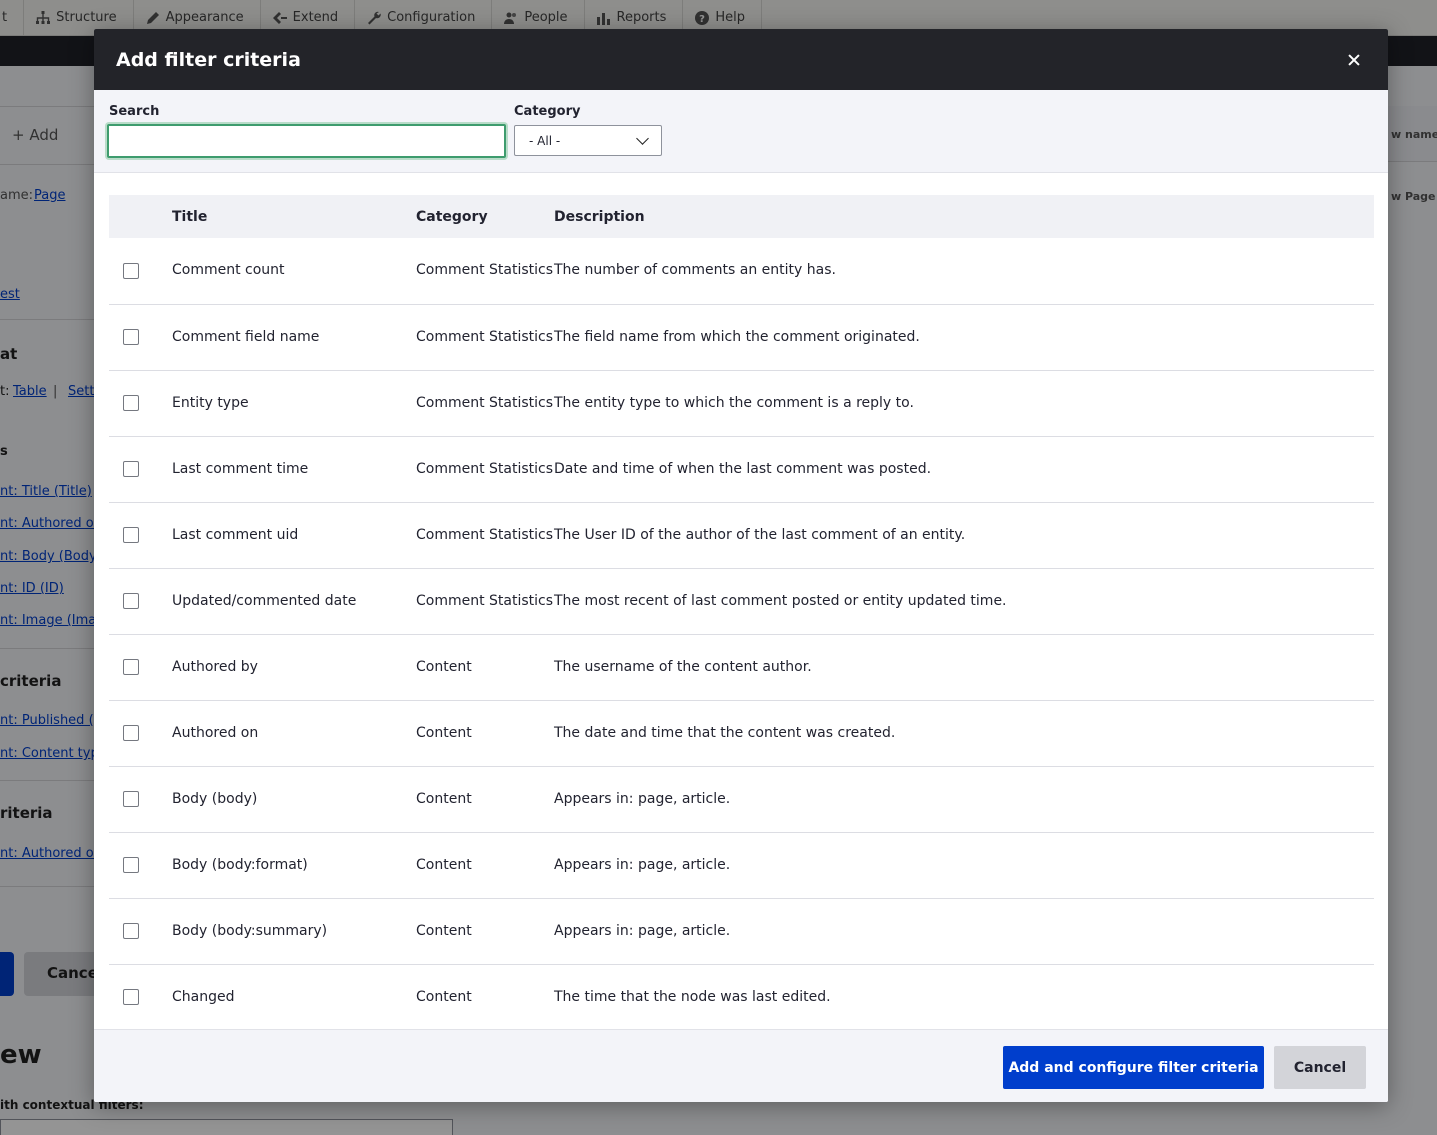 The image size is (1437, 1135). Describe the element at coordinates (452, 216) in the screenshot. I see `column-header-category: Category` at that location.